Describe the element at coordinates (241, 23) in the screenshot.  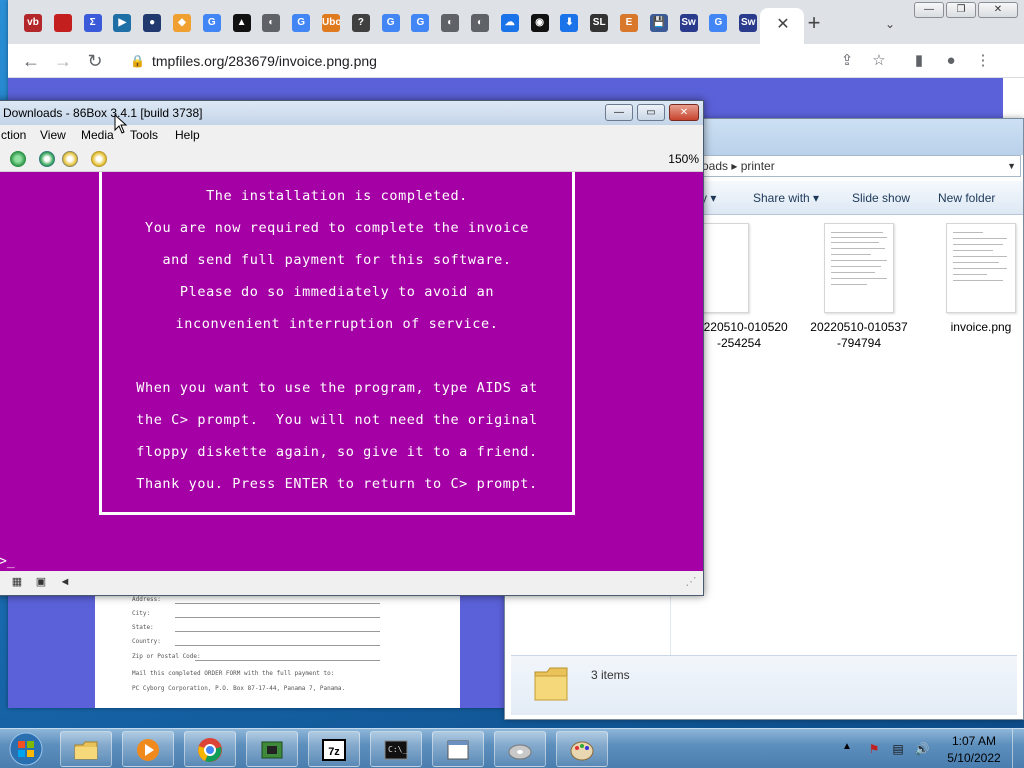
I see `triangle-favicon: ▲` at that location.